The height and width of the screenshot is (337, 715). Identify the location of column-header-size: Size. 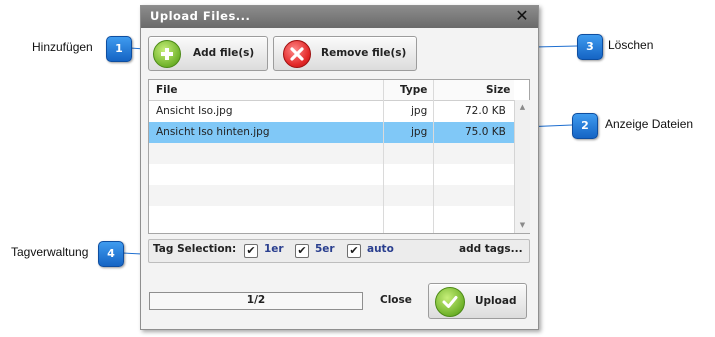
(498, 90).